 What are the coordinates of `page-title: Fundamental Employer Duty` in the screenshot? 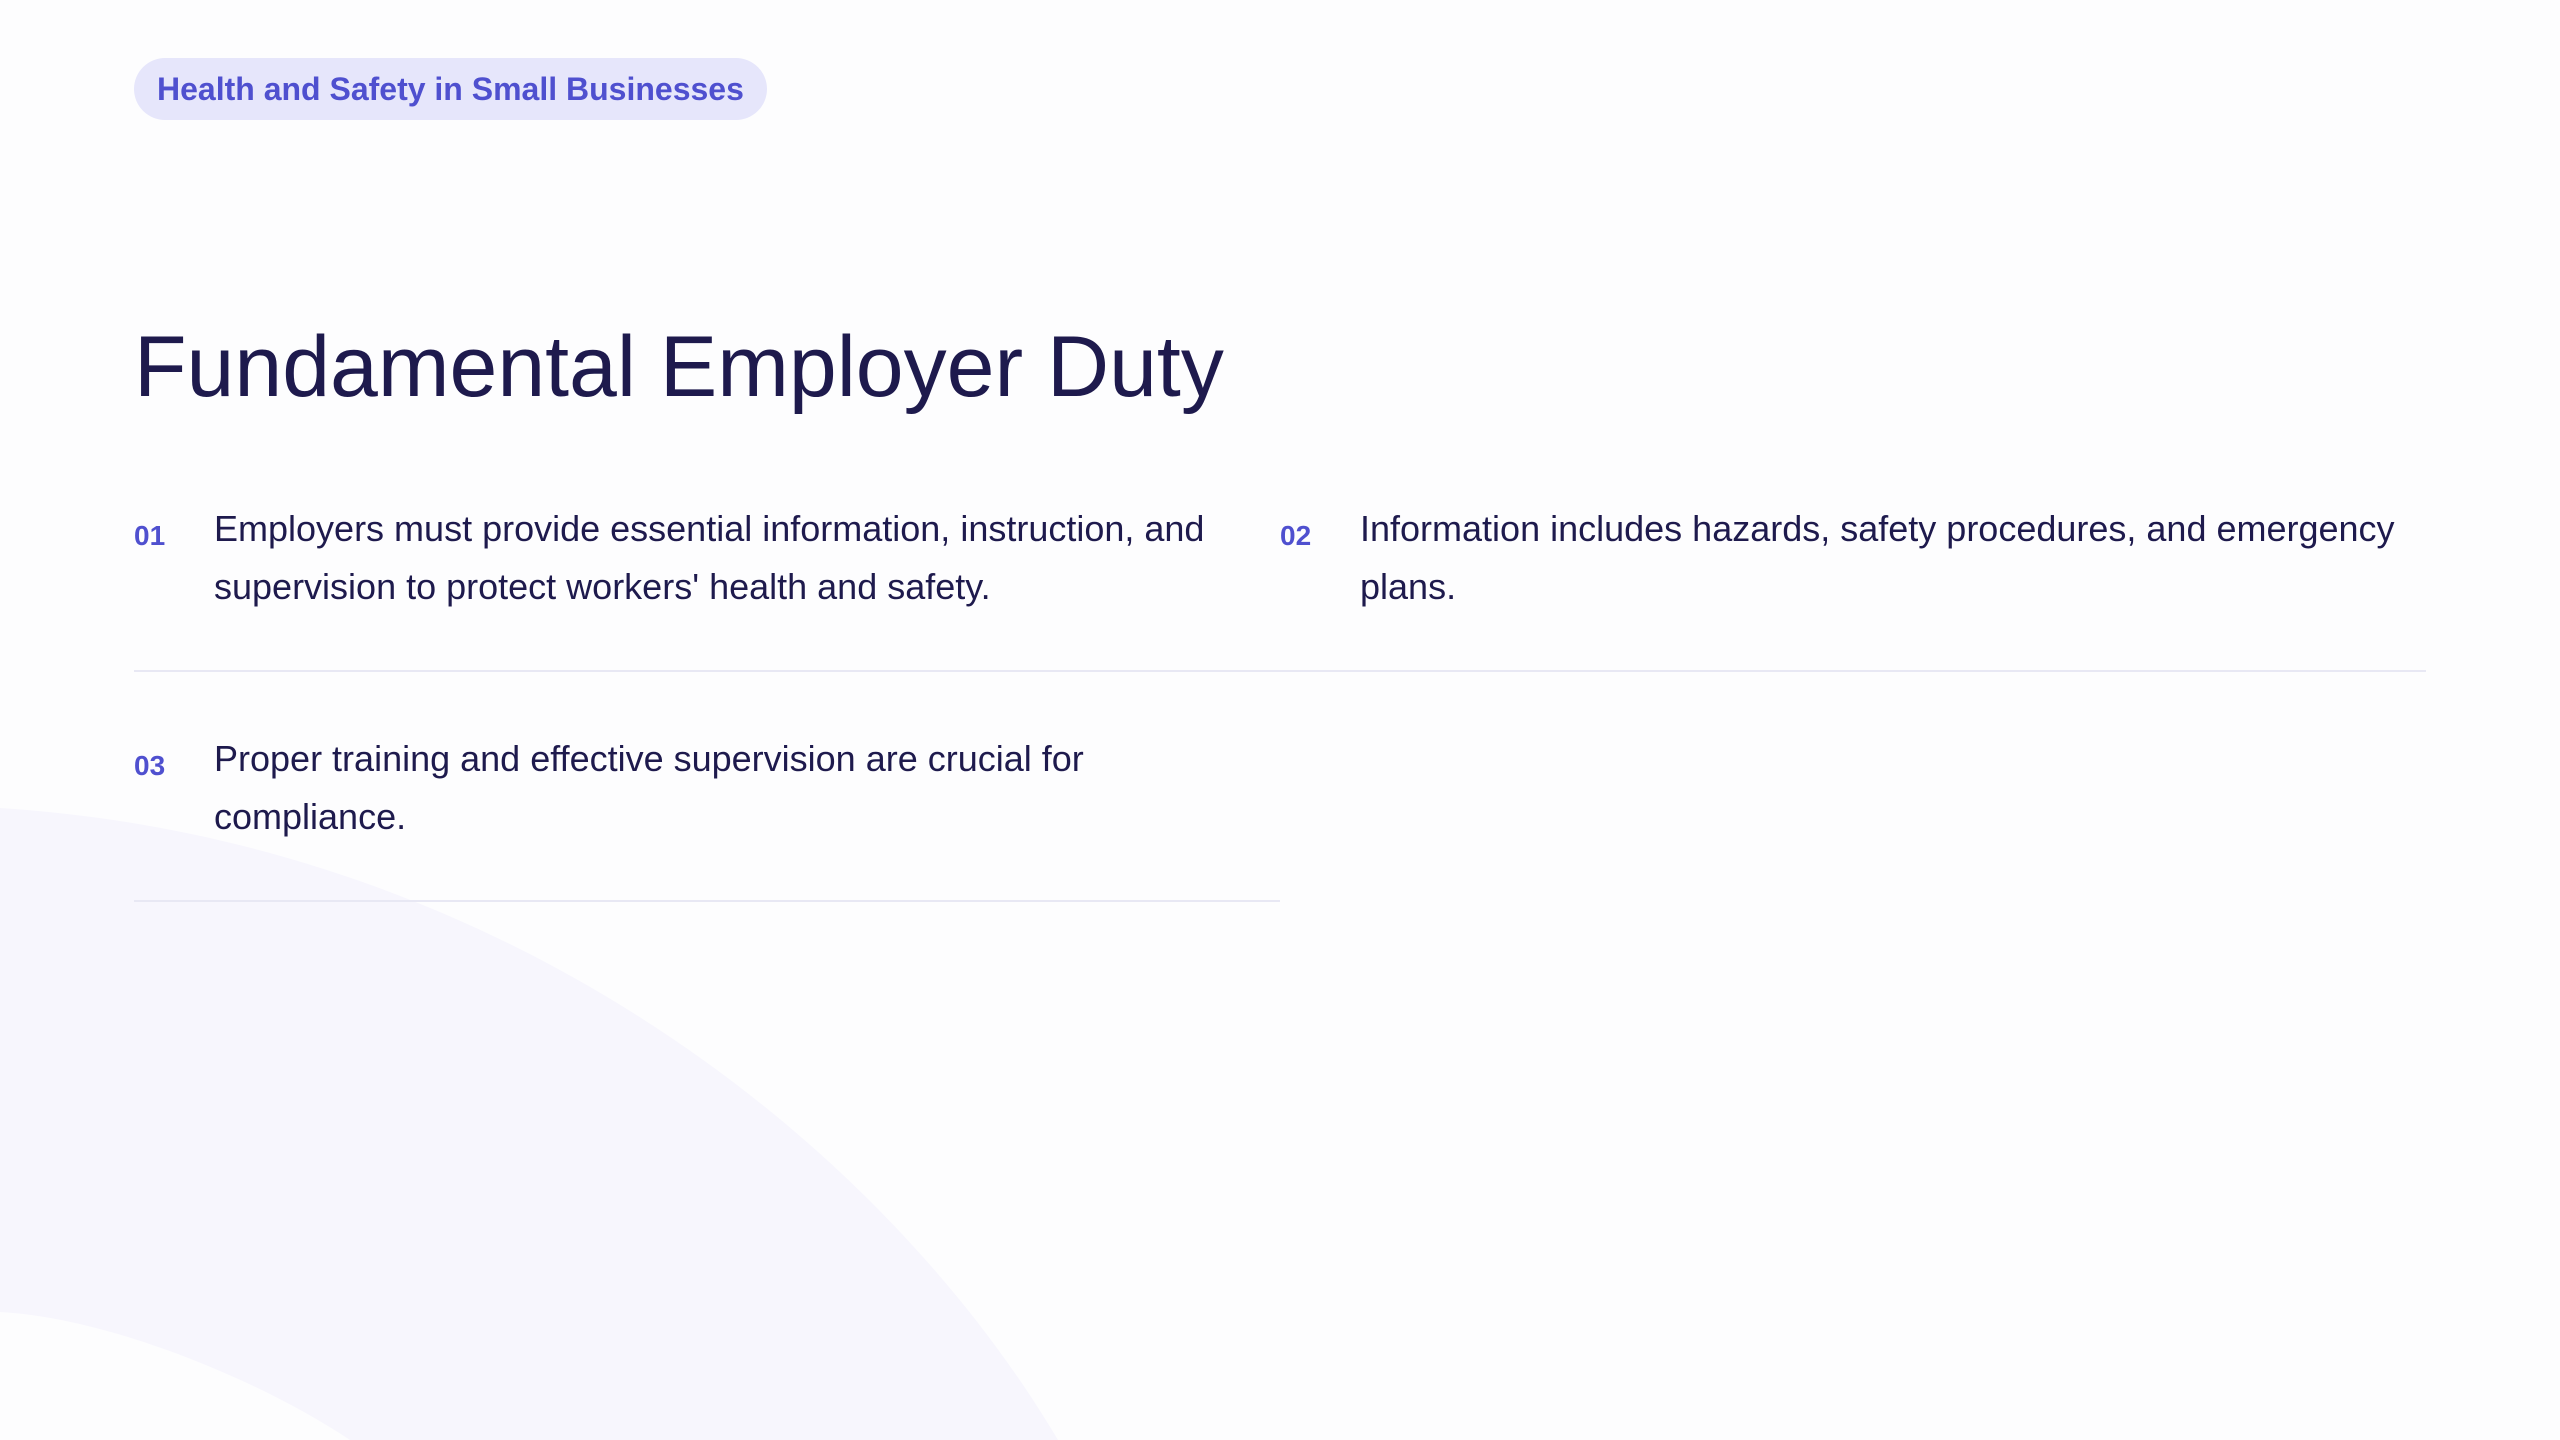 It's located at (679, 367).